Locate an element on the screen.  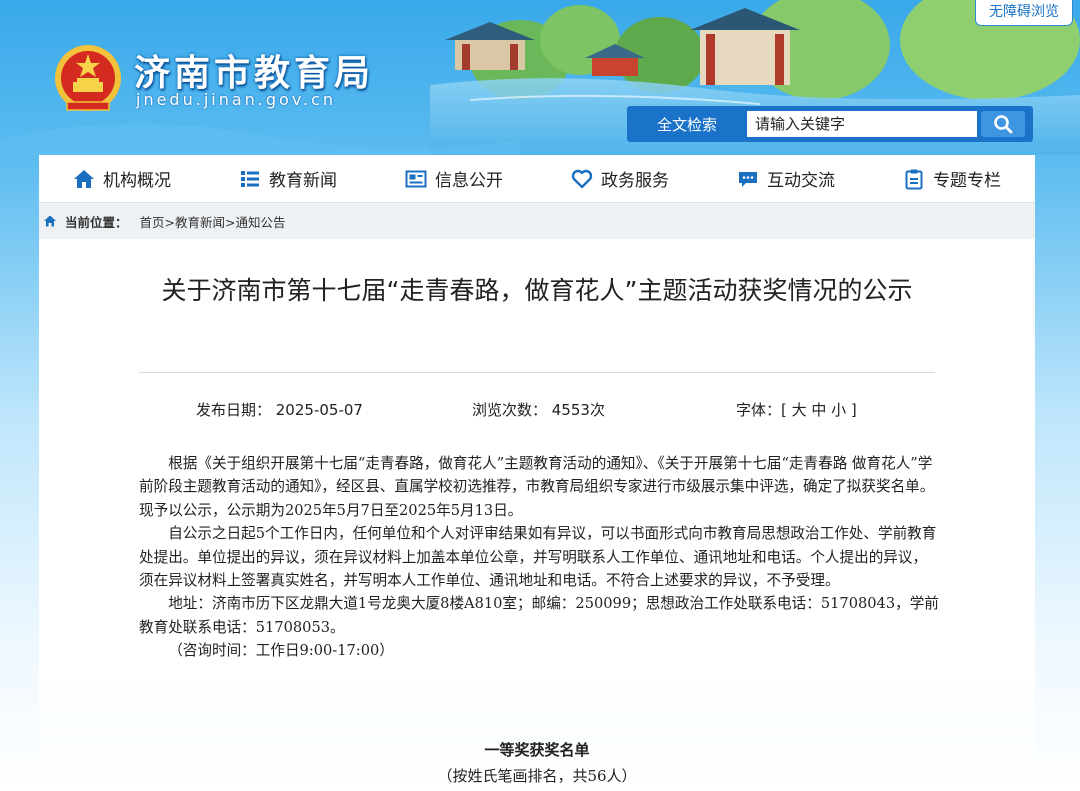
nav-item-education-news: 教育新闻 is located at coordinates (288, 178).